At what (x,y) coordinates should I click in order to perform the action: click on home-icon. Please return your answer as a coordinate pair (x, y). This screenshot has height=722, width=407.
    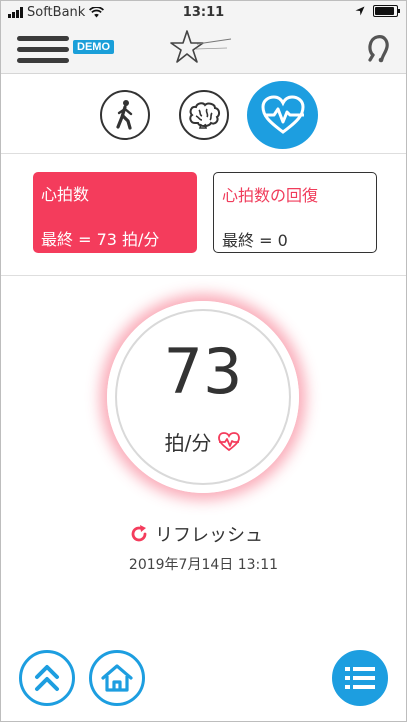
    Looking at the image, I should click on (117, 678).